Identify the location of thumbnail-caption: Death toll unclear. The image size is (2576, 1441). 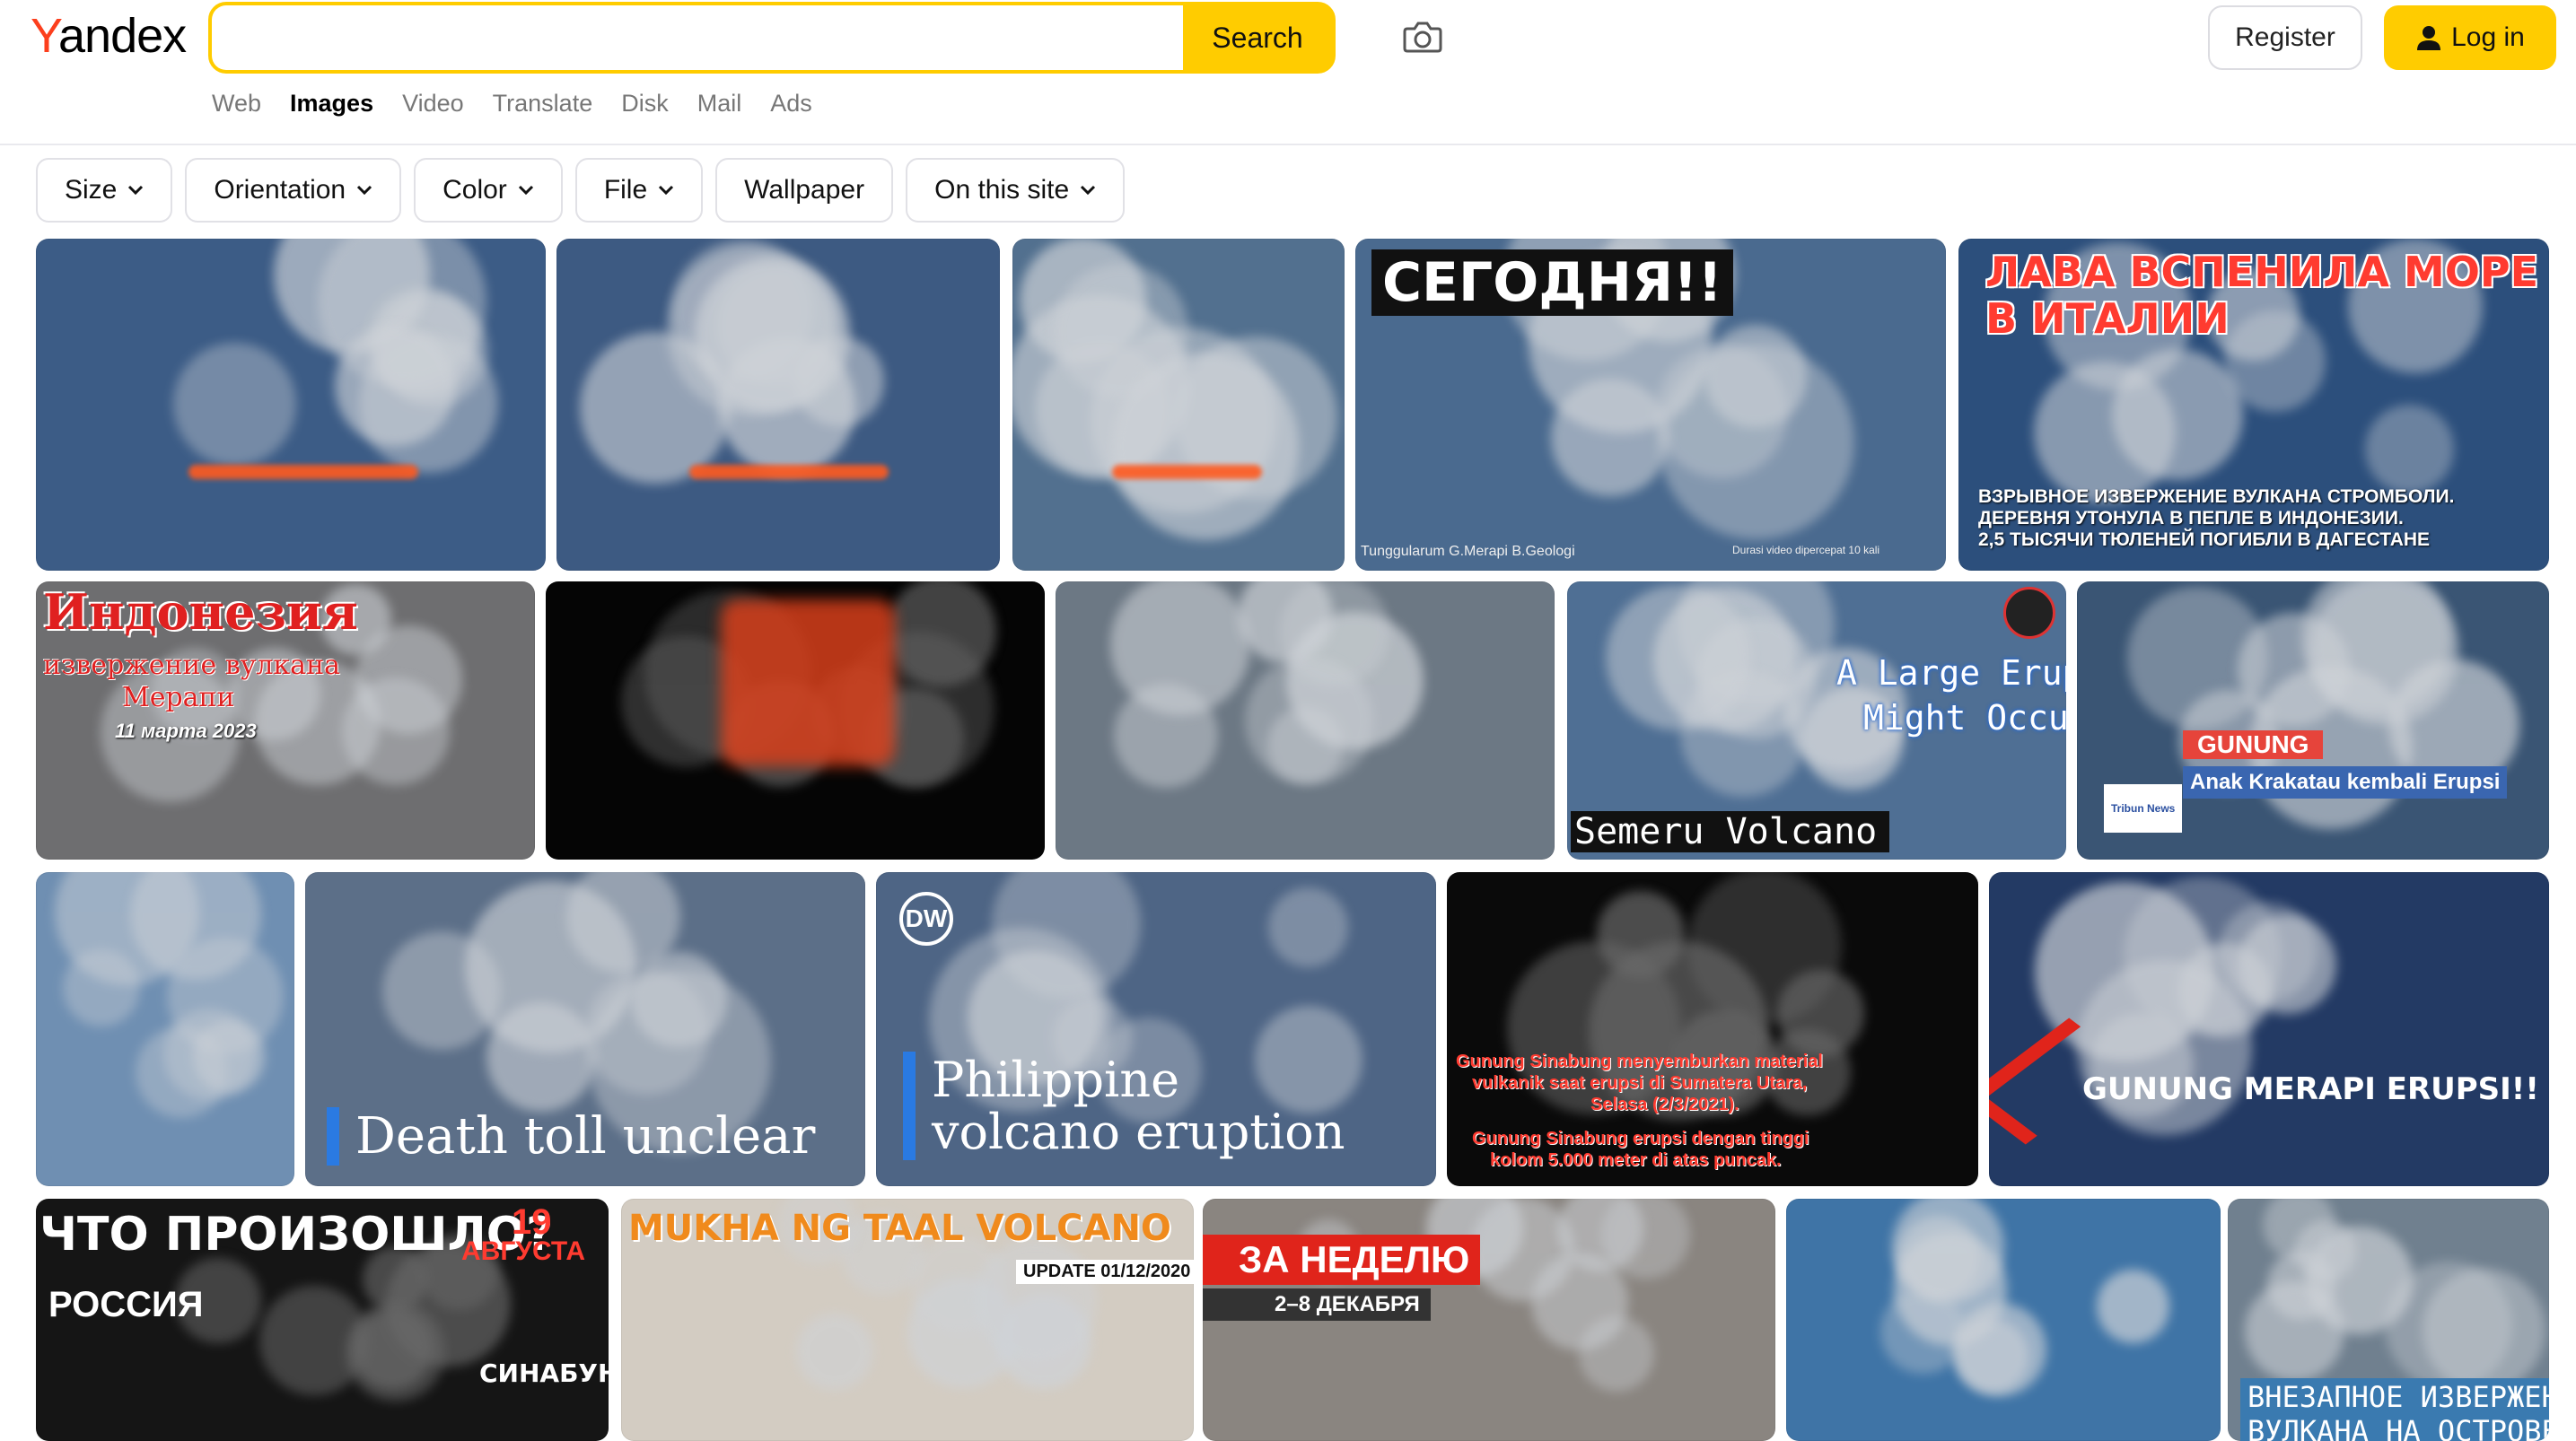
(571, 1136).